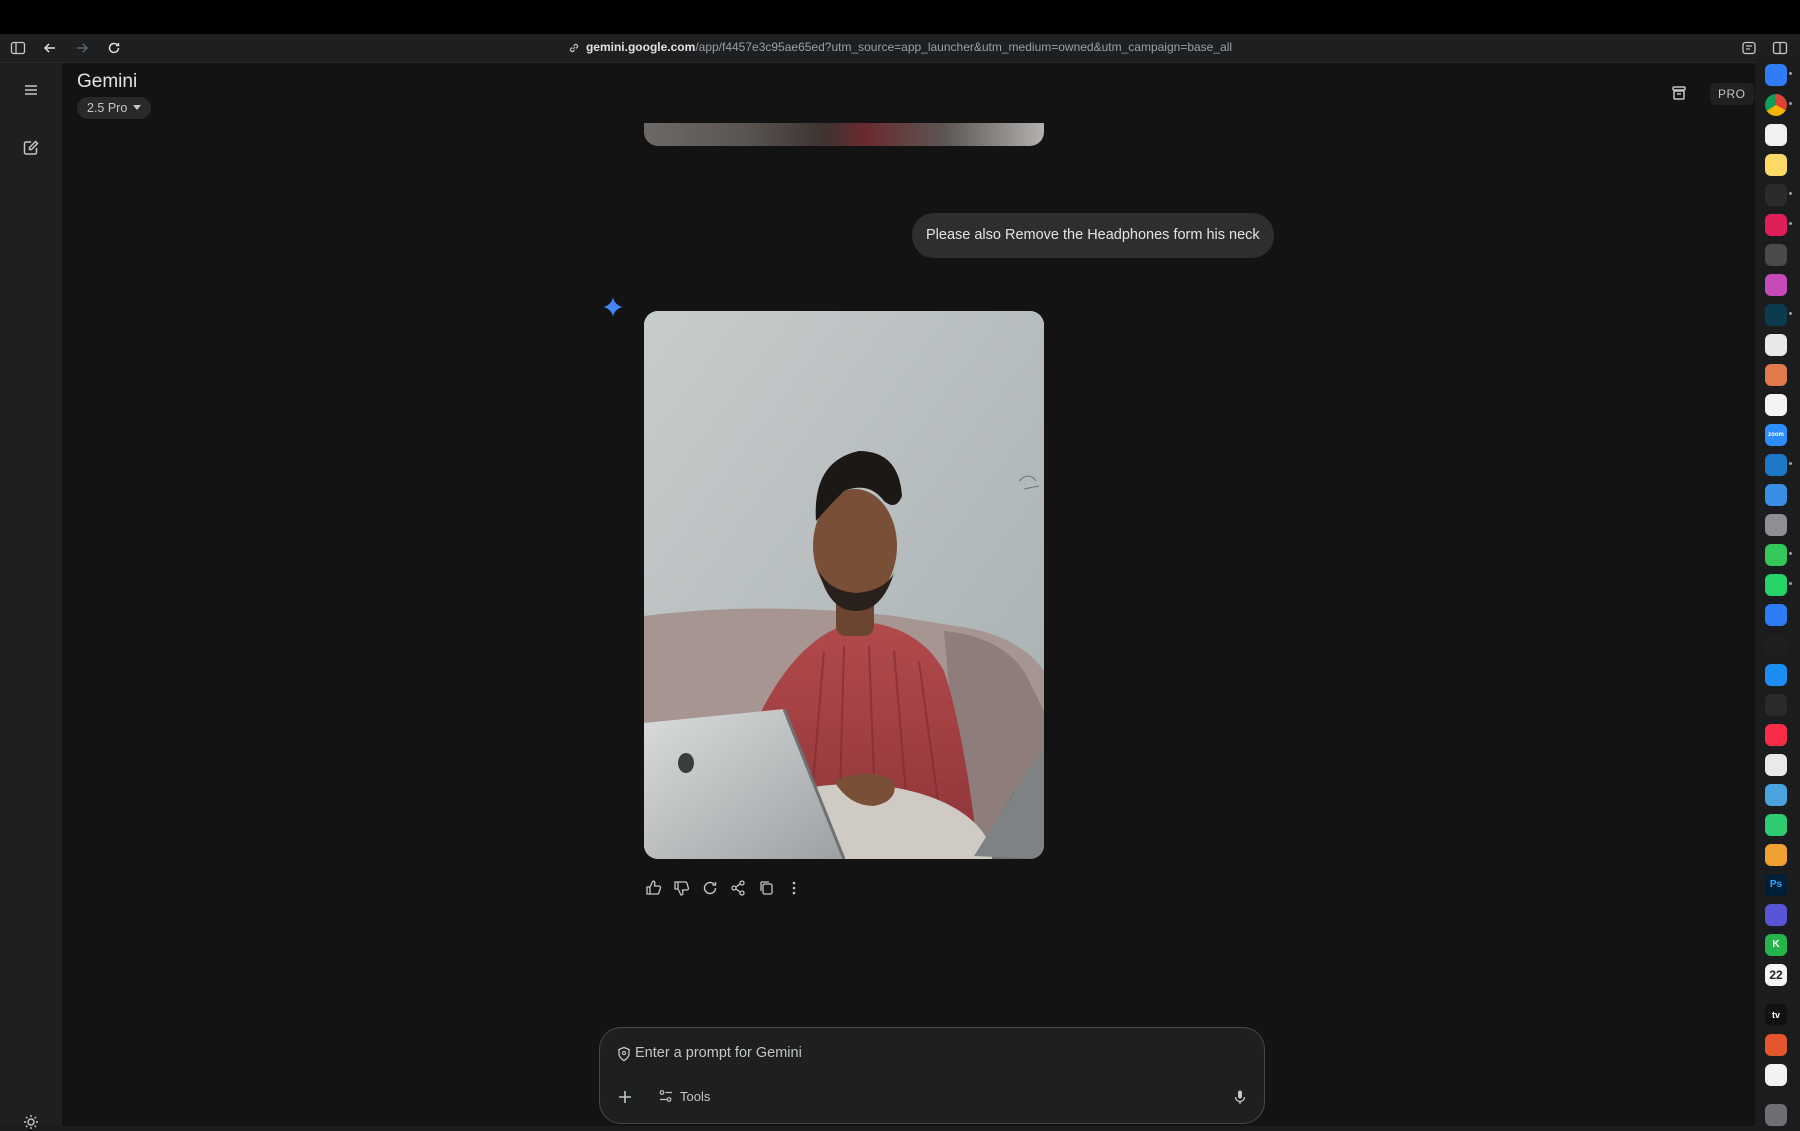 The image size is (1800, 1131). I want to click on chatgpt-icon, so click(1776, 345).